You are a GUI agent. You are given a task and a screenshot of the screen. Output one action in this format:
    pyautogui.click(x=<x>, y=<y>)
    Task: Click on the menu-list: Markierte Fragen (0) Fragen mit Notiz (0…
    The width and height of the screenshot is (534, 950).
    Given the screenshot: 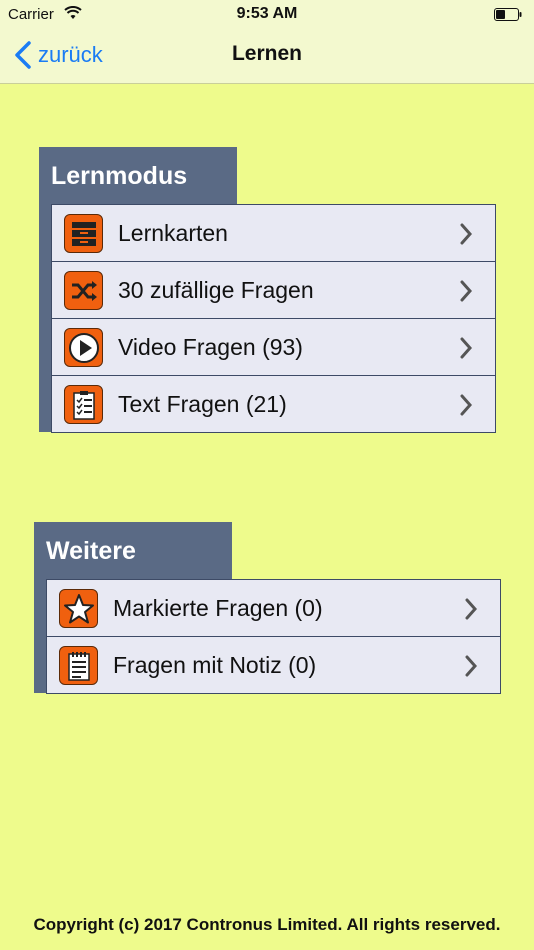 What is the action you would take?
    pyautogui.click(x=273, y=636)
    